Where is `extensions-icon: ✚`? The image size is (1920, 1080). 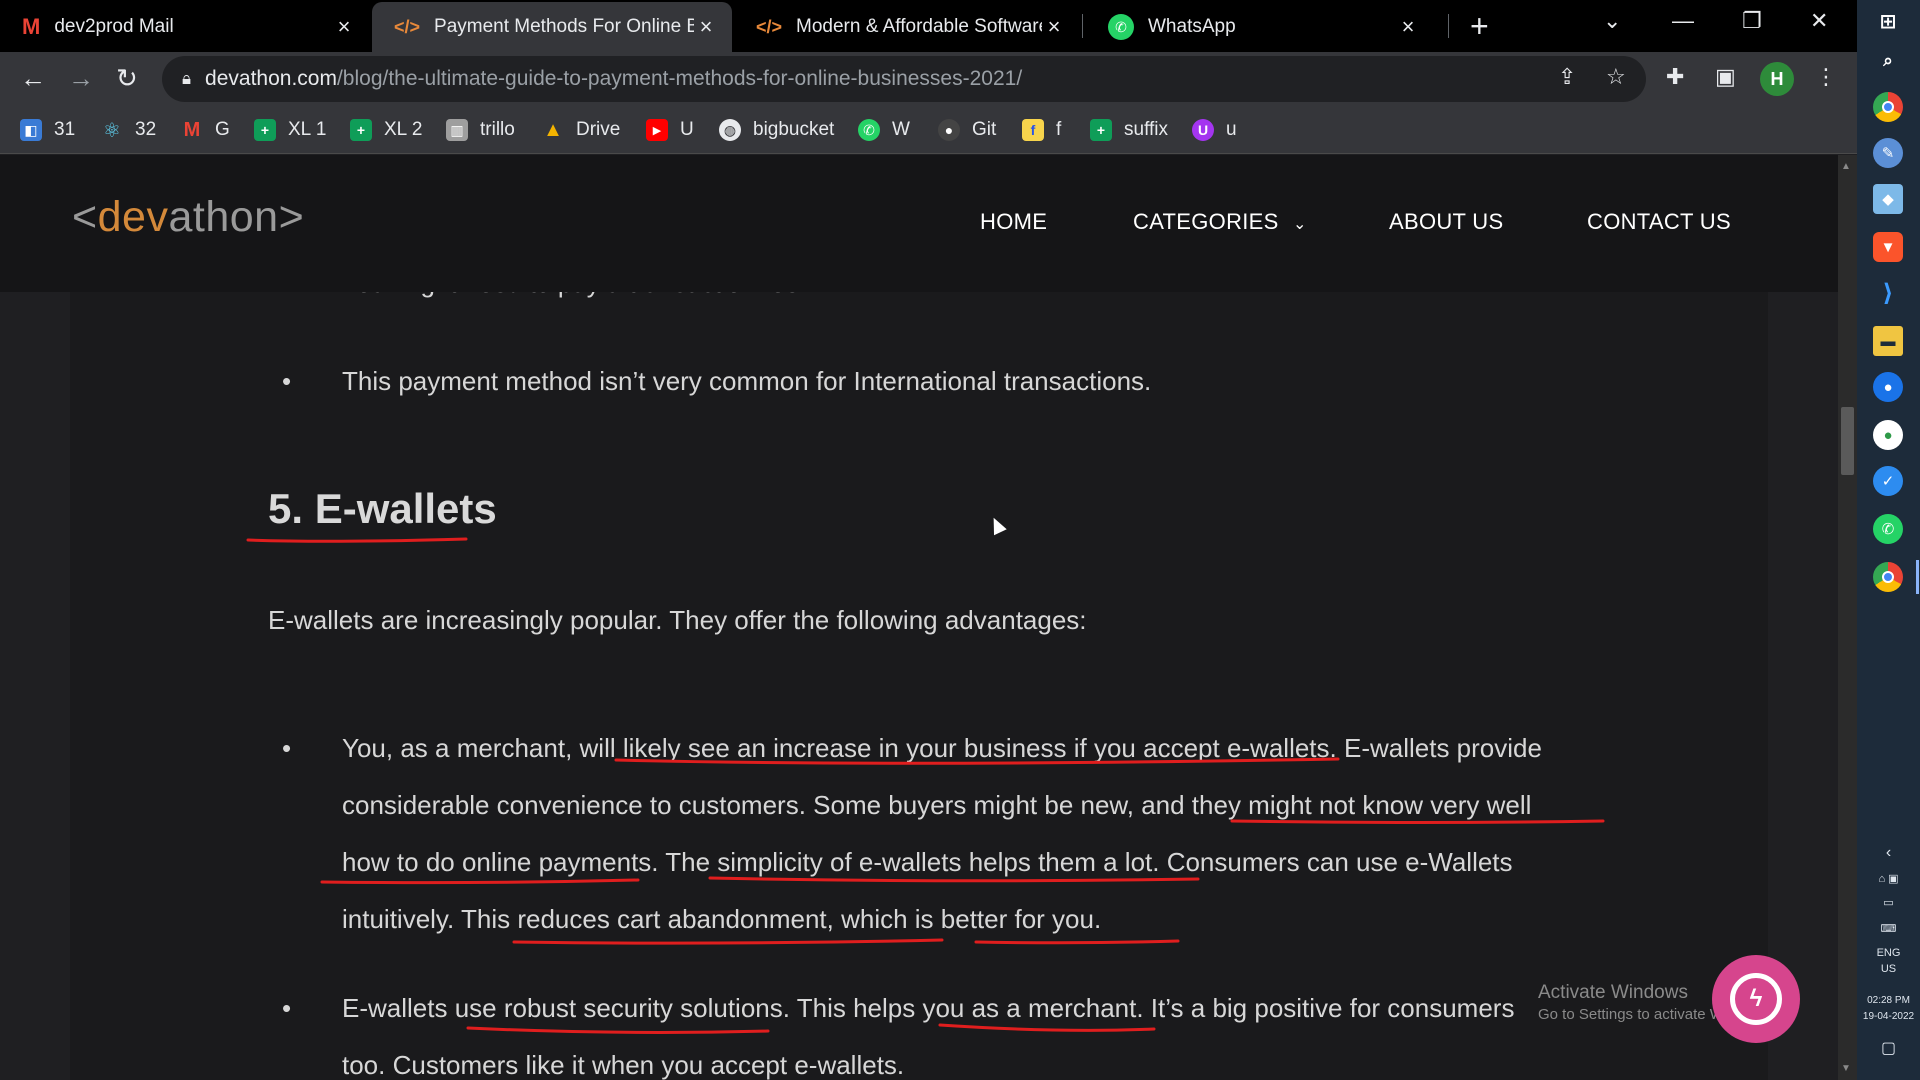
extensions-icon: ✚ is located at coordinates (1675, 77).